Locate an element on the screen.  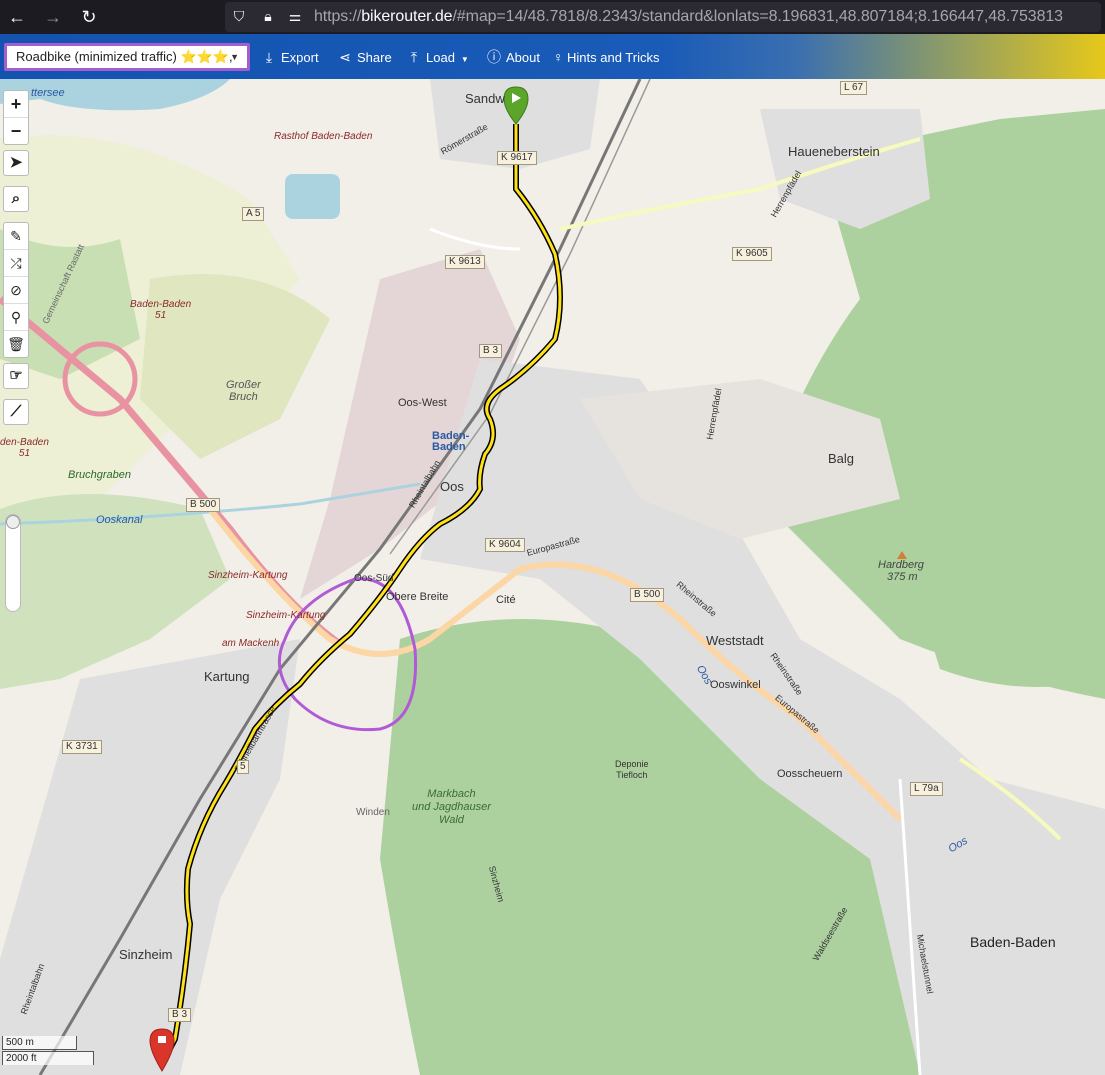
label-oos-sued: Oos-Süd is located at coordinates (374, 578).